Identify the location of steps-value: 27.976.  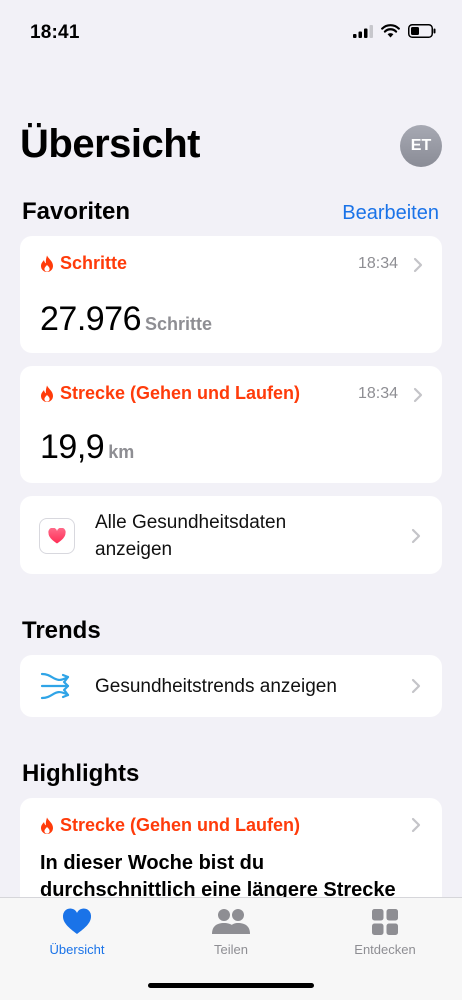
(91, 319).